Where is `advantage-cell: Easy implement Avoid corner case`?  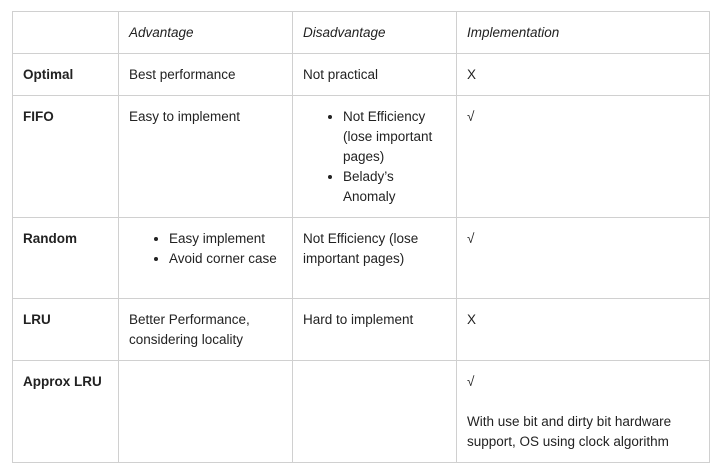
advantage-cell: Easy implement Avoid corner case is located at coordinates (205, 258).